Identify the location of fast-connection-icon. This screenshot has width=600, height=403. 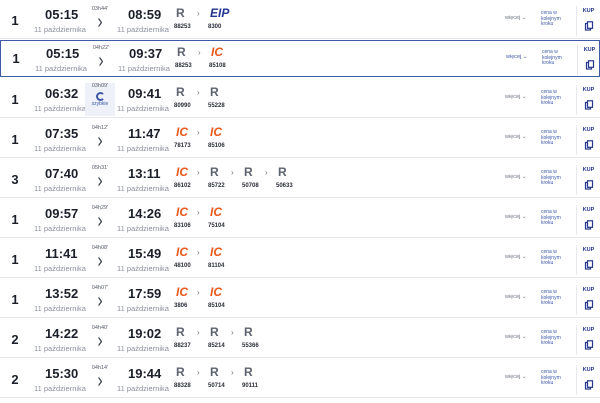
(100, 96).